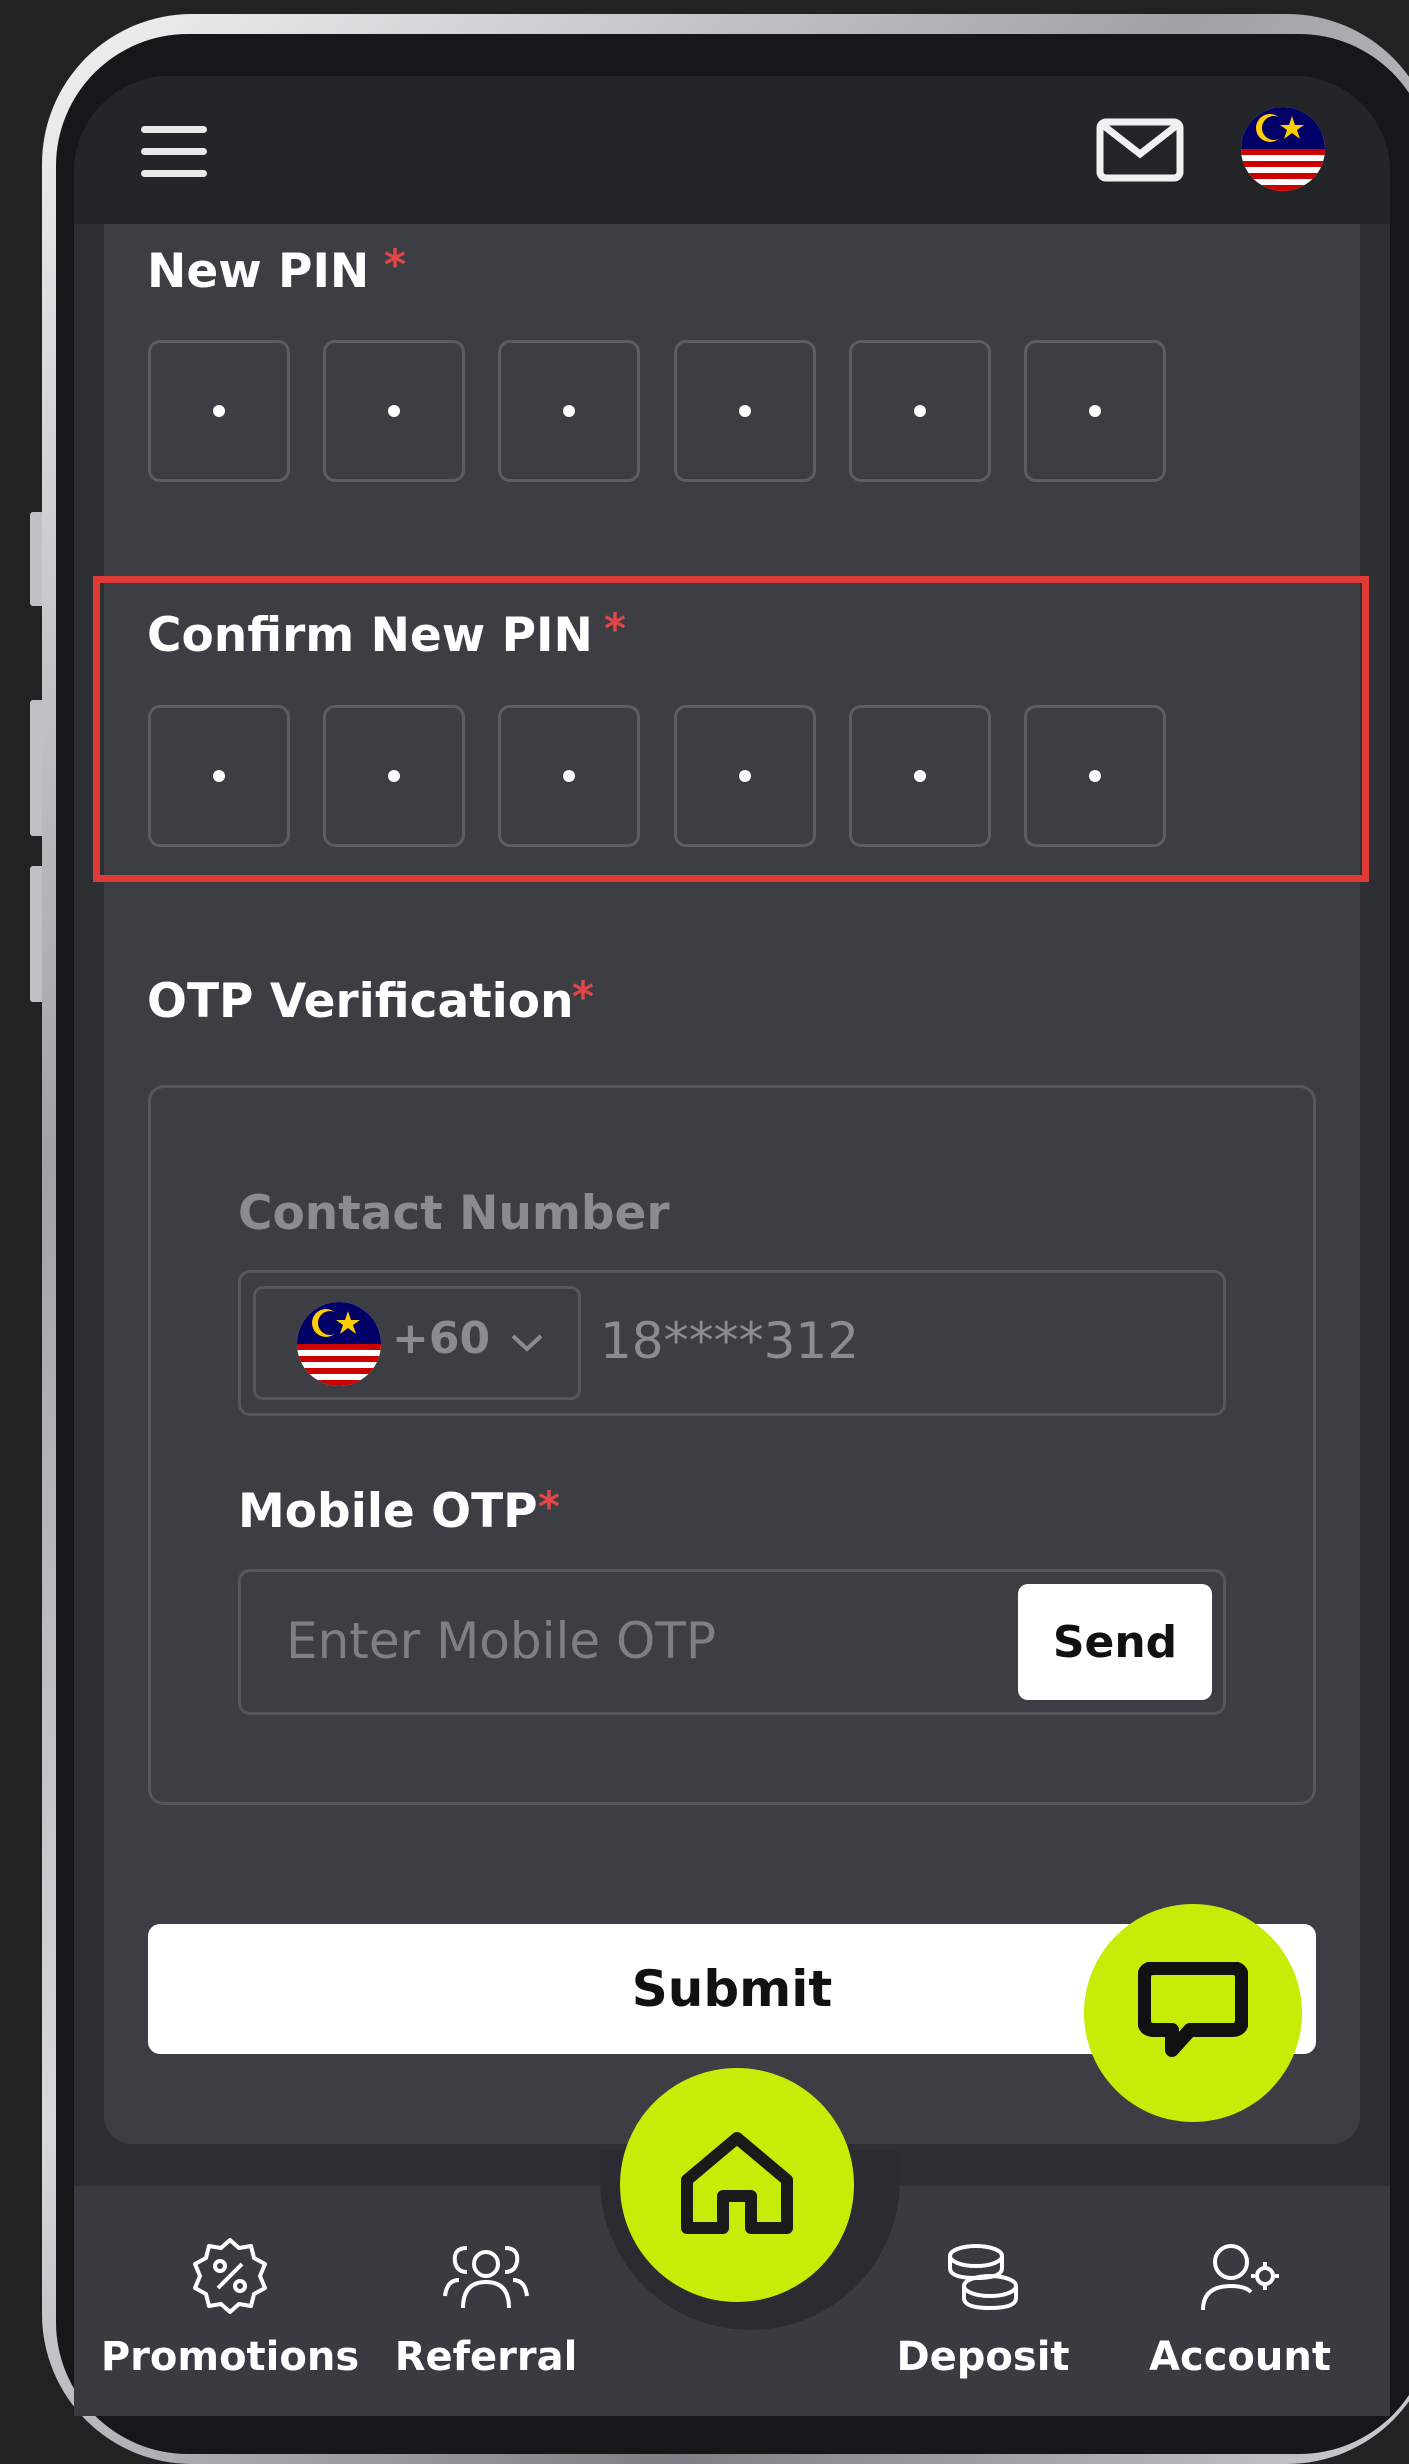  I want to click on mail-icon, so click(1140, 150).